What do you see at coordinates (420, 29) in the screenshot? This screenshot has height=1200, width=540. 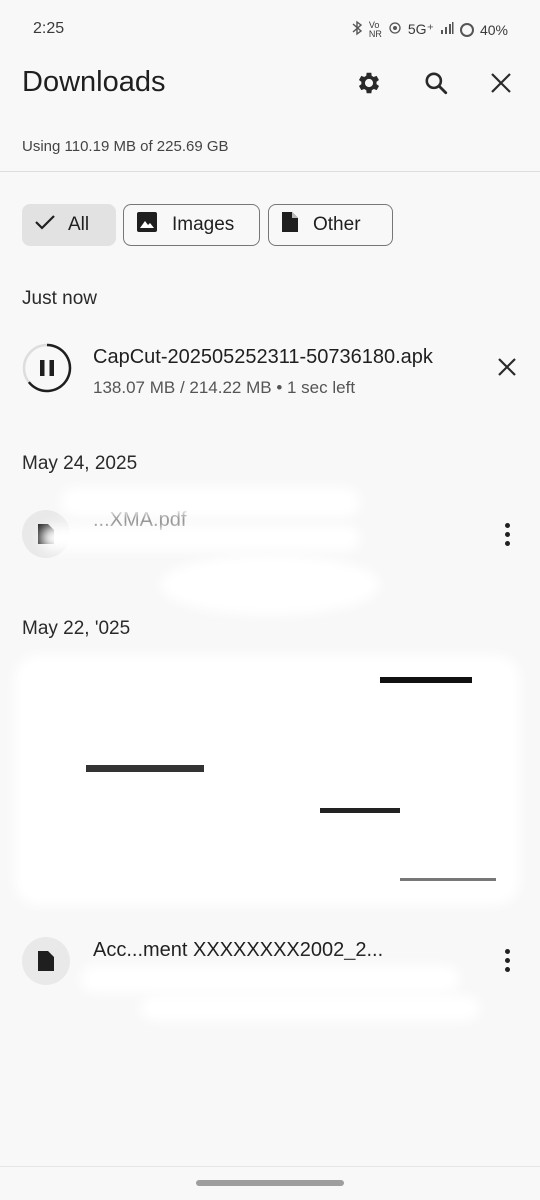 I see `network-label: 5G⁺` at bounding box center [420, 29].